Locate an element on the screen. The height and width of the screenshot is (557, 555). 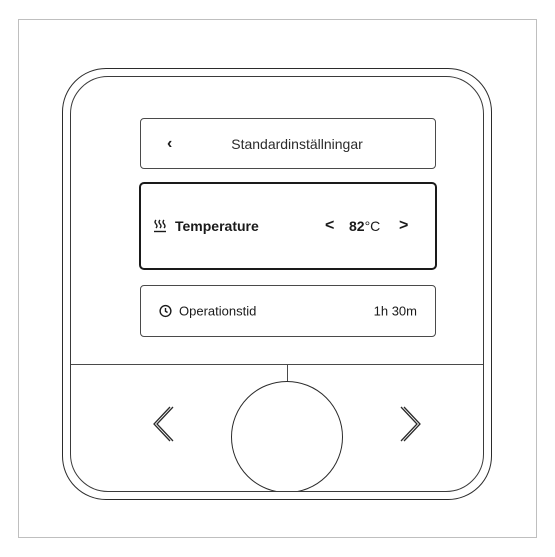
temperature-label: Temperature is located at coordinates (217, 226).